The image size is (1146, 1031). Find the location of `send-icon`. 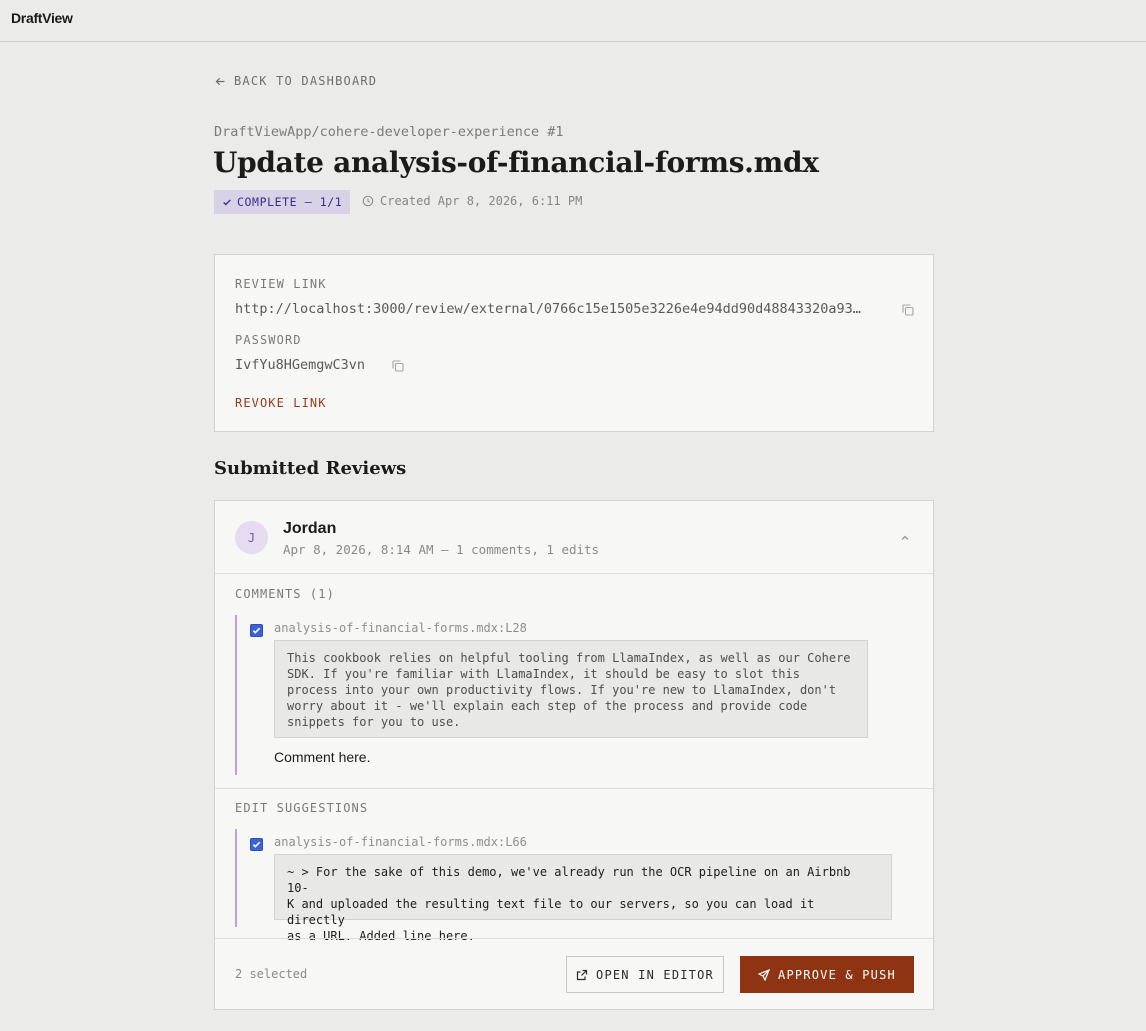

send-icon is located at coordinates (764, 974).